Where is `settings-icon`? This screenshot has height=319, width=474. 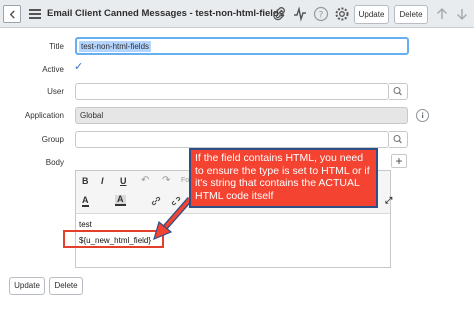
settings-icon is located at coordinates (342, 14).